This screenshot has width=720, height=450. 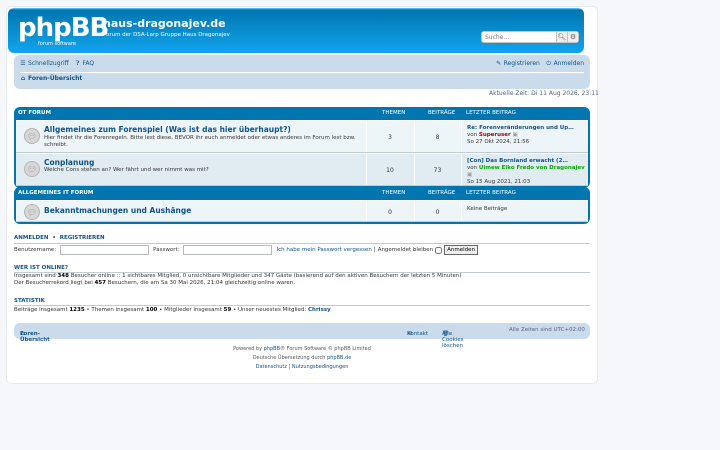 What do you see at coordinates (302, 305) in the screenshot?
I see `divider` at bounding box center [302, 305].